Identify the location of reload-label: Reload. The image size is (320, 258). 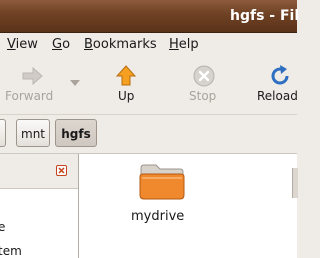
(277, 96).